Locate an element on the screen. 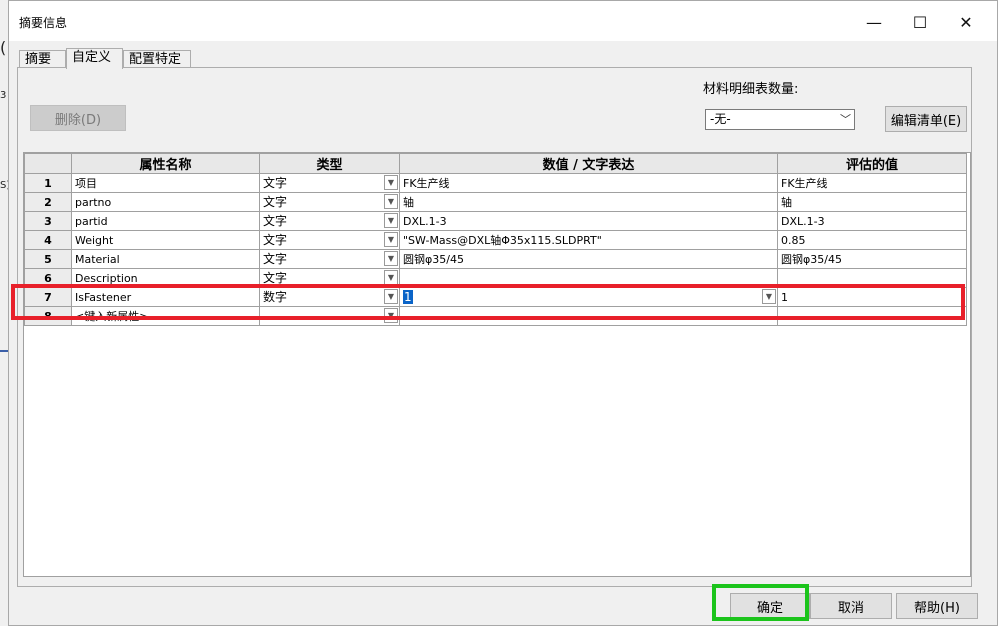 This screenshot has width=1000, height=626. minimize-icon: — is located at coordinates (874, 22).